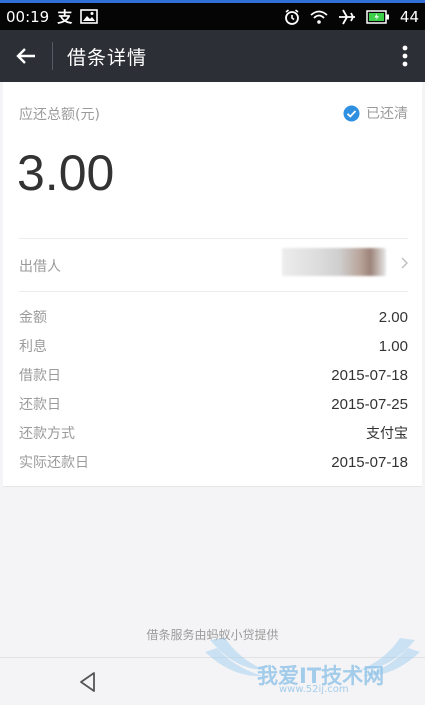 The image size is (425, 705). What do you see at coordinates (213, 404) in the screenshot?
I see `detail-row-repay-date: 还款日 2015-07-25` at bounding box center [213, 404].